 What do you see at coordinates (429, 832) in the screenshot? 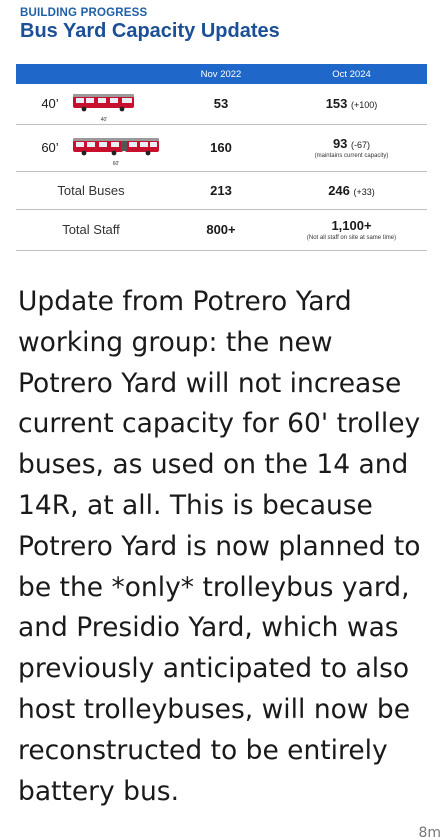
I see `post-timestamp: 8m` at bounding box center [429, 832].